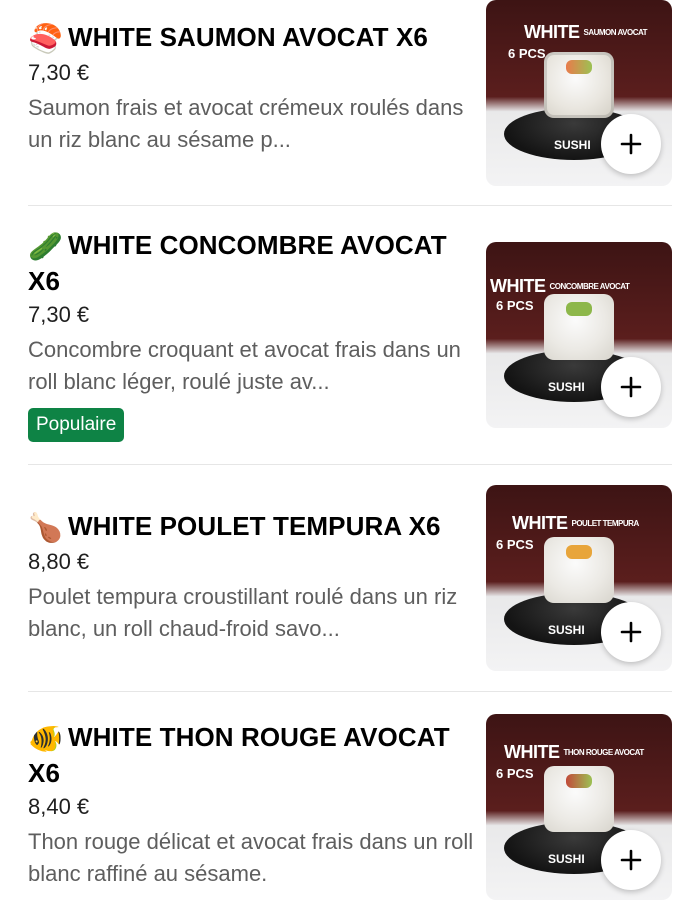 The width and height of the screenshot is (700, 900). I want to click on menu-item-name: WHITE POULET TEMPURA X6, so click(254, 526).